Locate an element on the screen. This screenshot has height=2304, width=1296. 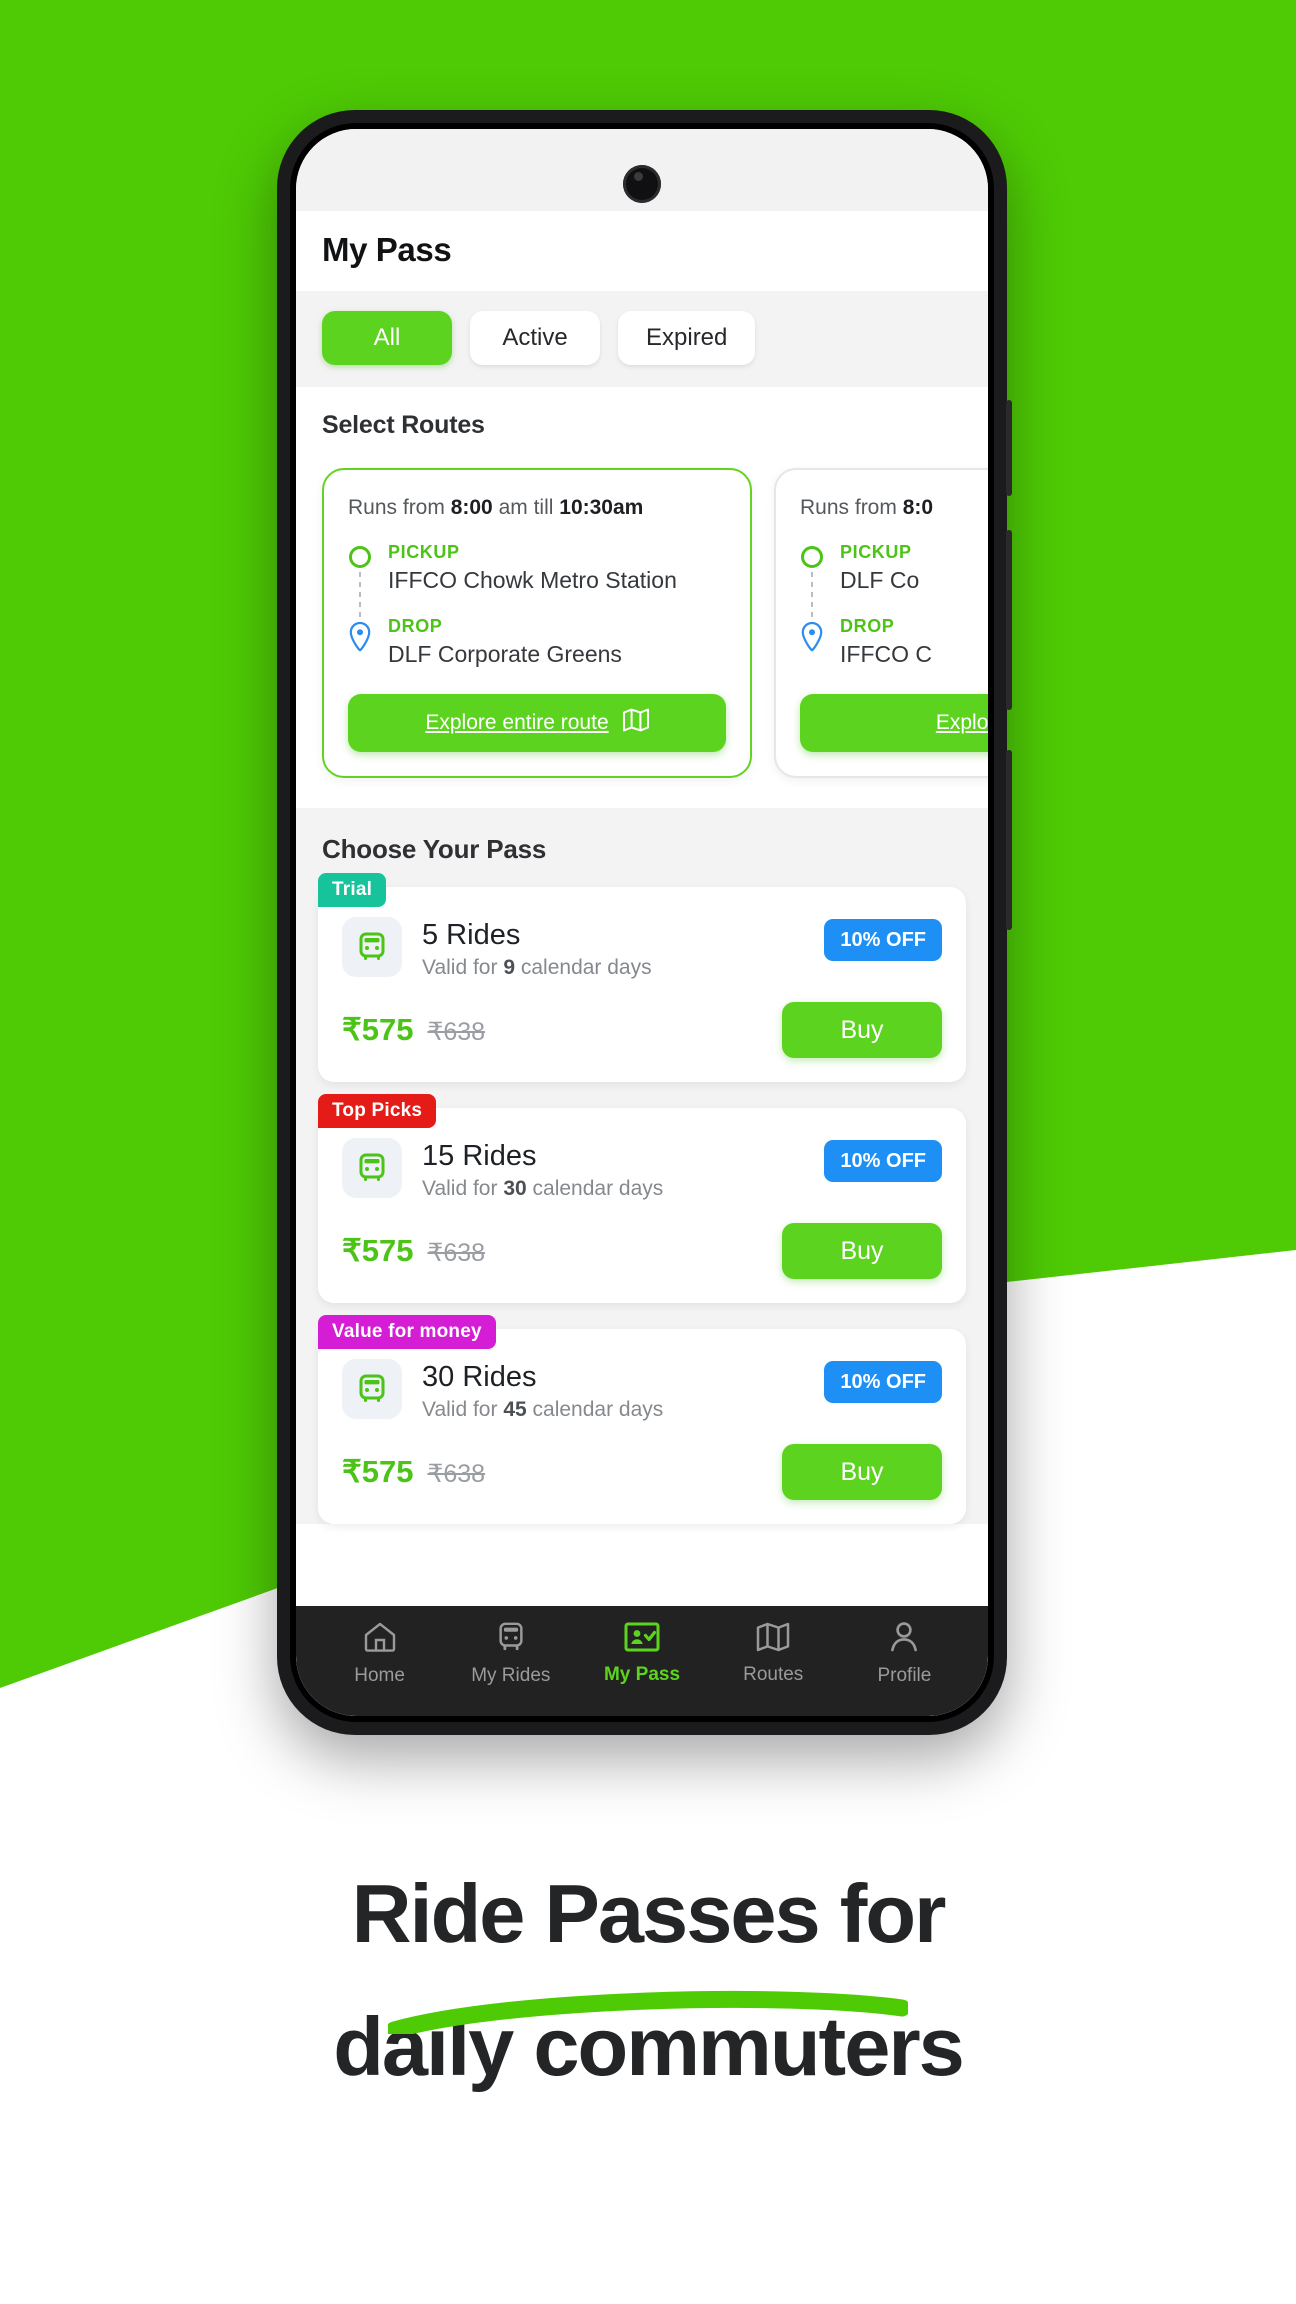
pickup-location: DLF Co is located at coordinates (880, 580).